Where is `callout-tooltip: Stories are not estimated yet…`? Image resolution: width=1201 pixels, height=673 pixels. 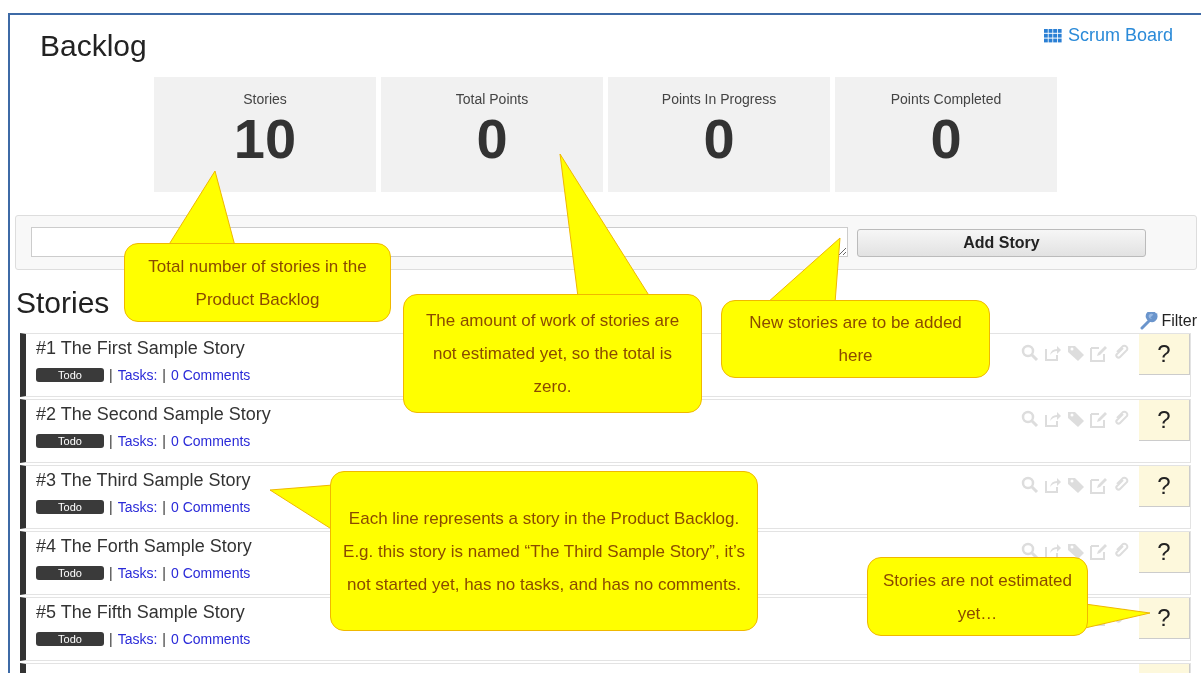 callout-tooltip: Stories are not estimated yet… is located at coordinates (977, 596).